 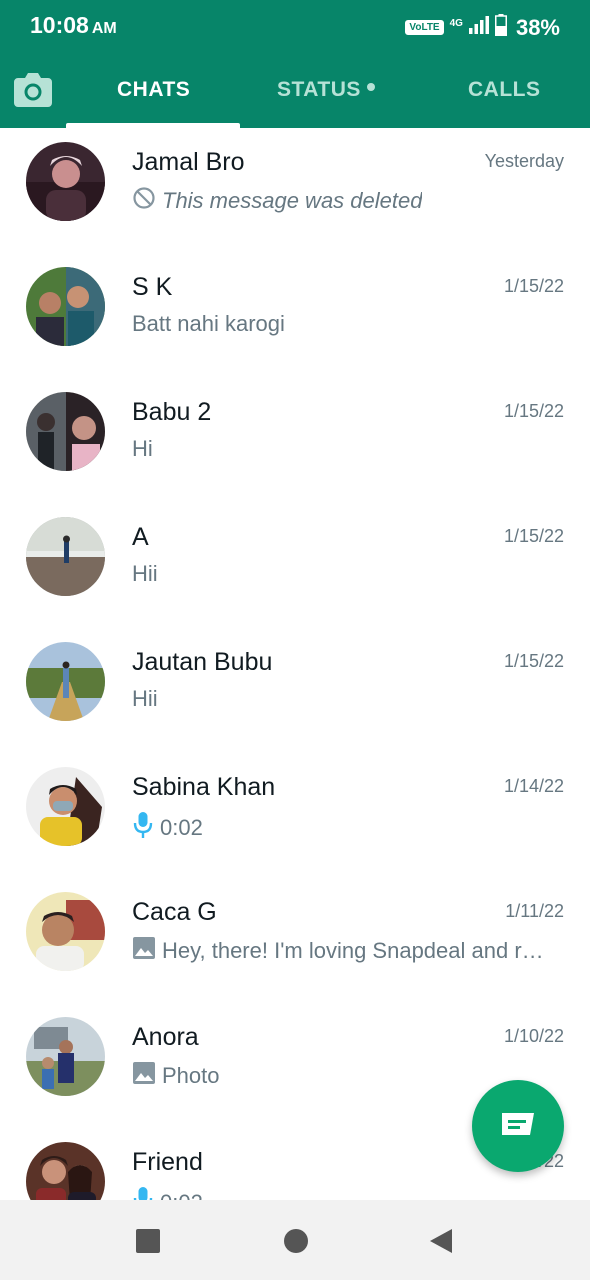 I want to click on battery-percent: 38%, so click(x=537, y=27).